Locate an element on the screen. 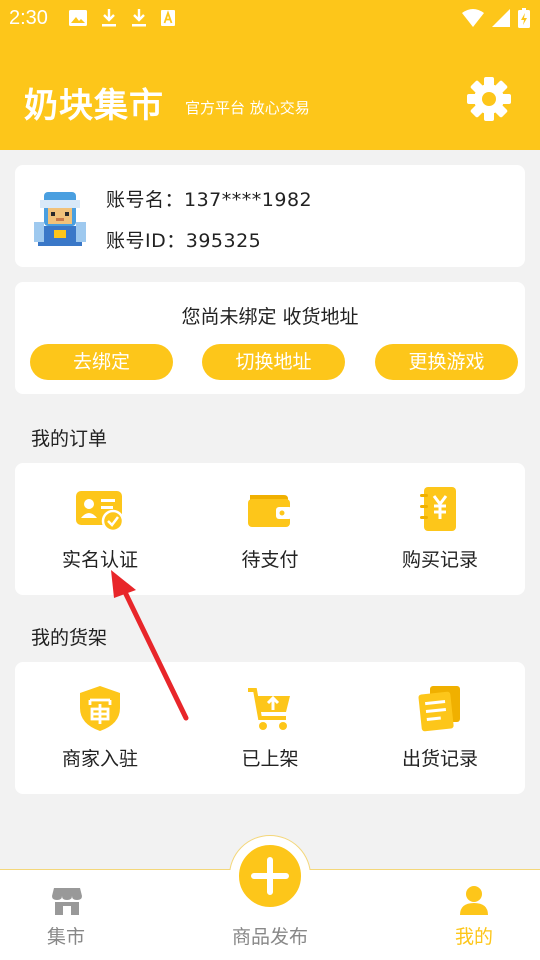 This screenshot has width=540, height=960. shelf-card: 商家入驻 已上架 出货记录 is located at coordinates (270, 728).